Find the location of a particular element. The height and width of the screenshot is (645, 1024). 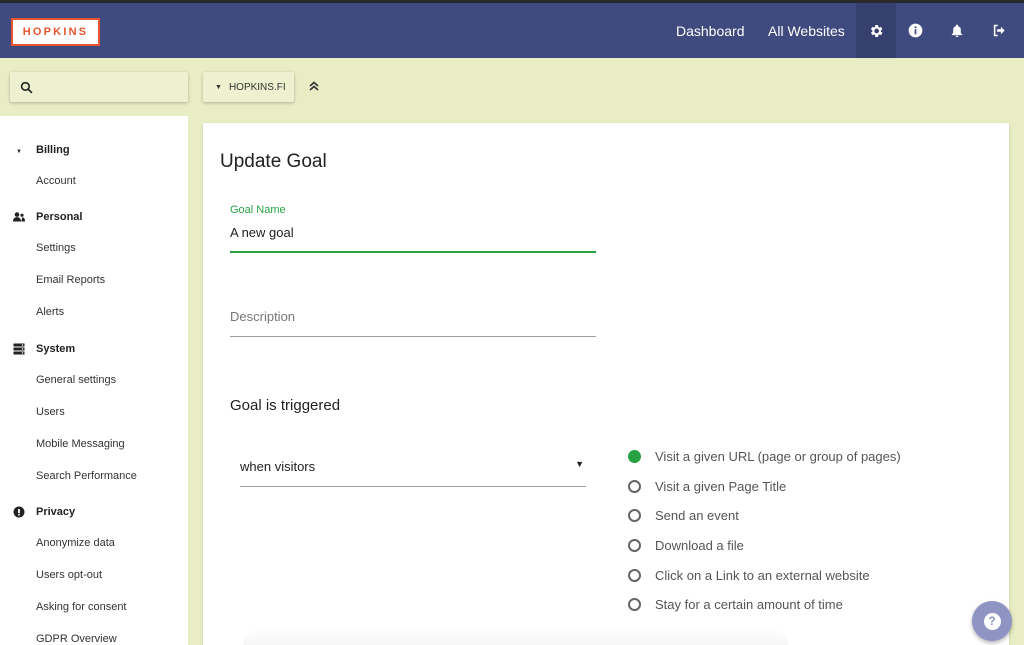

trigger-select-value: when visitors is located at coordinates (278, 466).